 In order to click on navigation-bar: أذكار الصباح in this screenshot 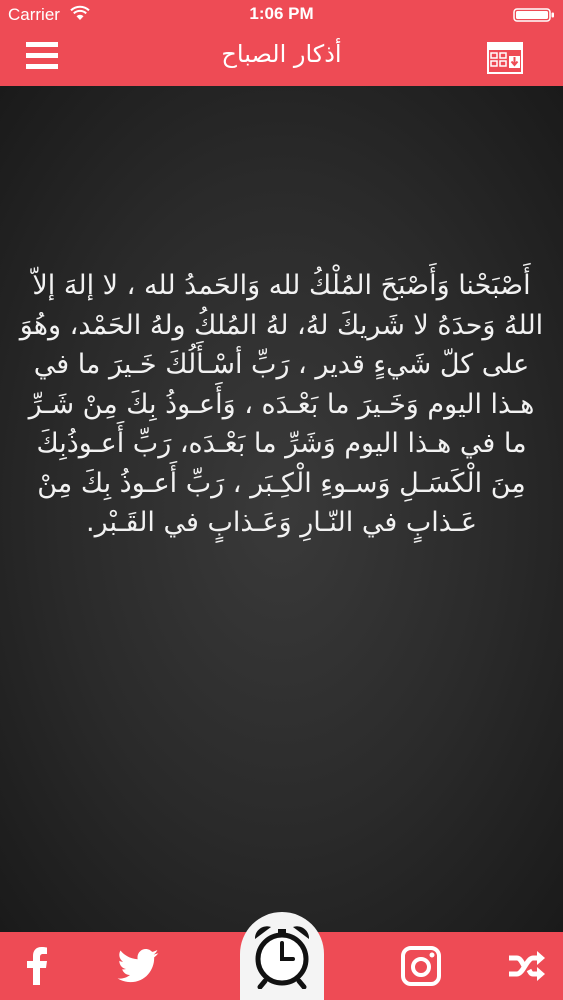, I will do `click(281, 58)`.